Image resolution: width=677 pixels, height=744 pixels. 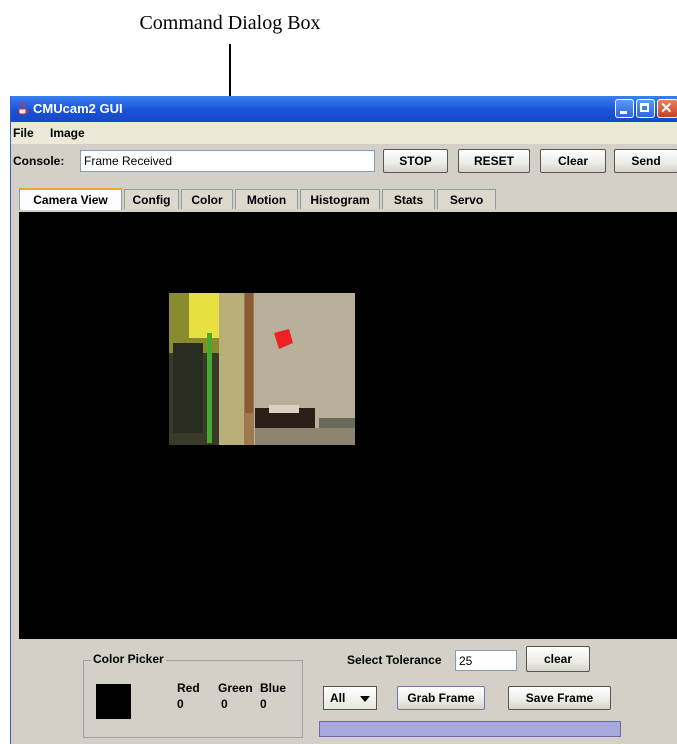 I want to click on window-title: CMUcam2 GUI, so click(x=78, y=108).